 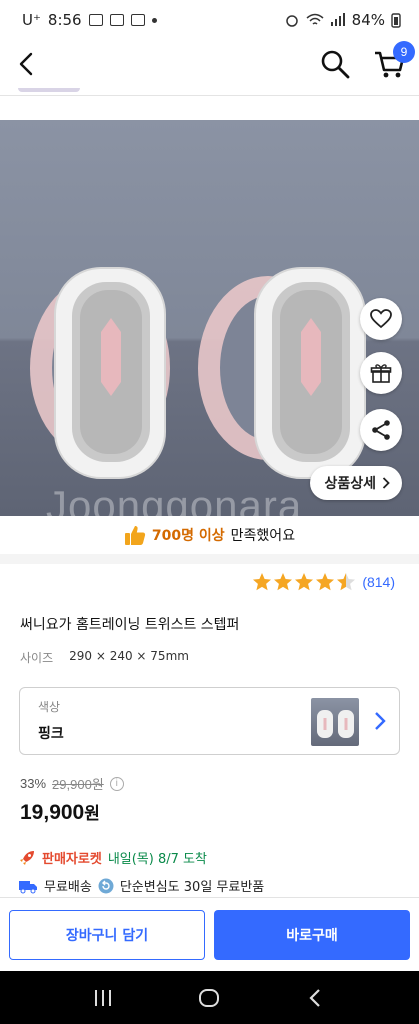 What do you see at coordinates (116, 20) in the screenshot?
I see `gallery-icon` at bounding box center [116, 20].